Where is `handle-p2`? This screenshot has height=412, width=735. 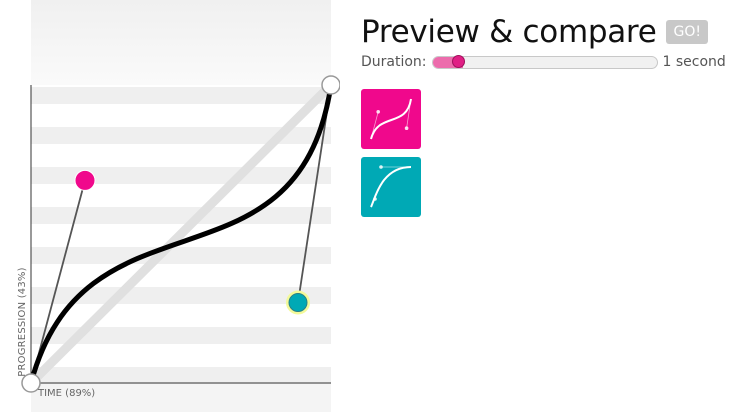
handle-p2 is located at coordinates (298, 303).